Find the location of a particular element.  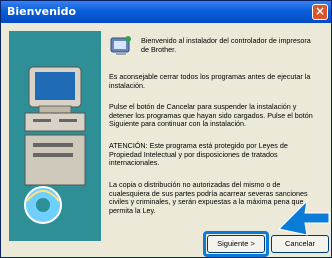

setup-icon is located at coordinates (120, 45).